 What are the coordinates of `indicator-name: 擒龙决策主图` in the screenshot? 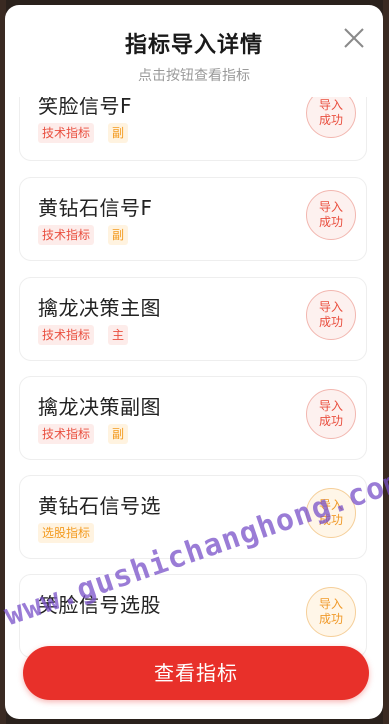 It's located at (99, 308).